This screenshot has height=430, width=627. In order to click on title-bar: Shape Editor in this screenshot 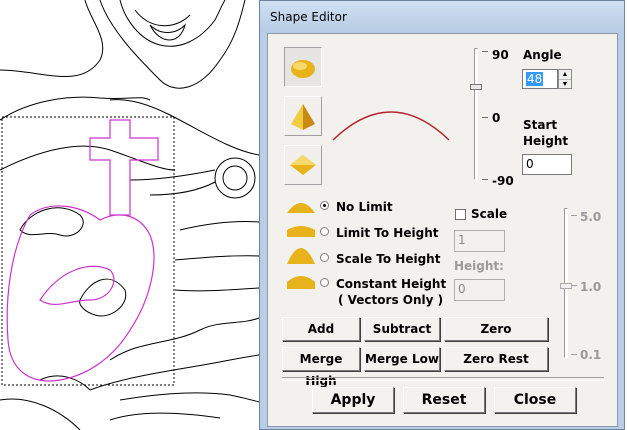, I will do `click(442, 17)`.